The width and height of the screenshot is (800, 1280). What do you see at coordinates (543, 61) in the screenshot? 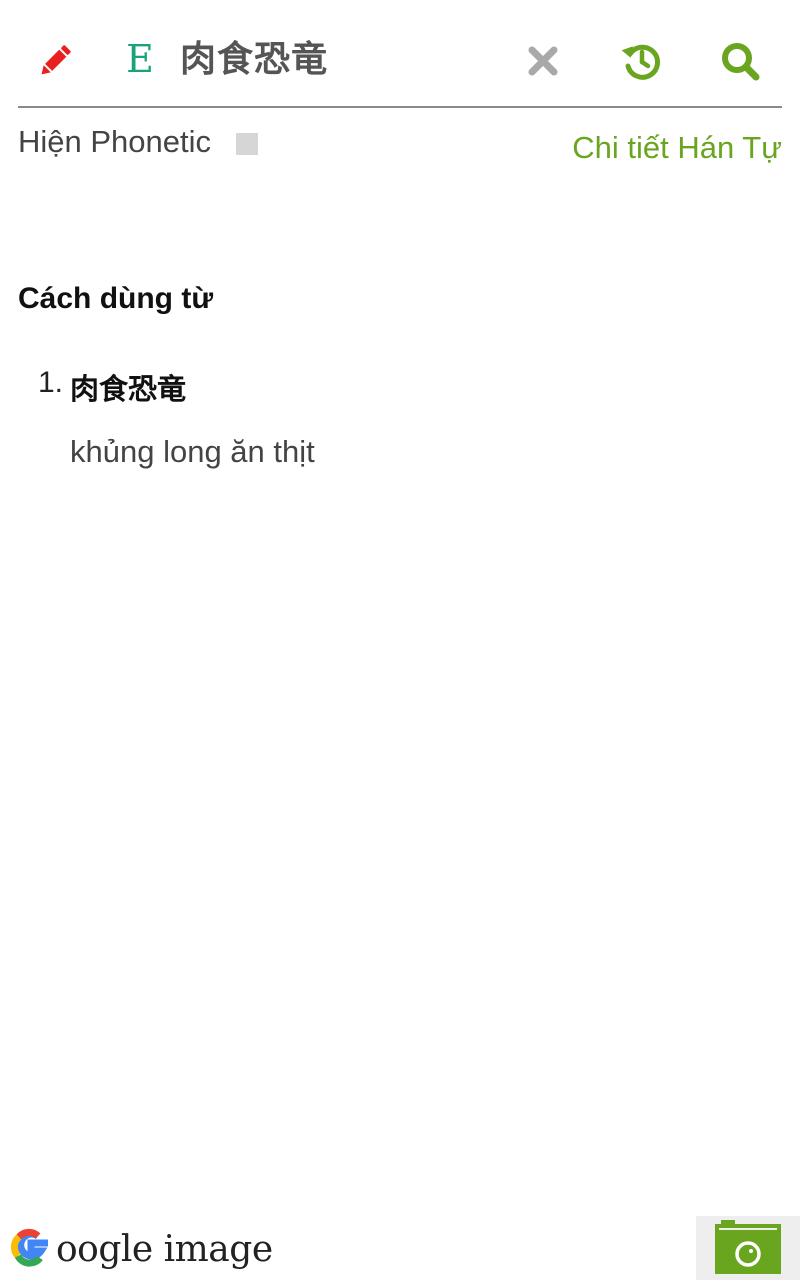
I see `close-icon` at bounding box center [543, 61].